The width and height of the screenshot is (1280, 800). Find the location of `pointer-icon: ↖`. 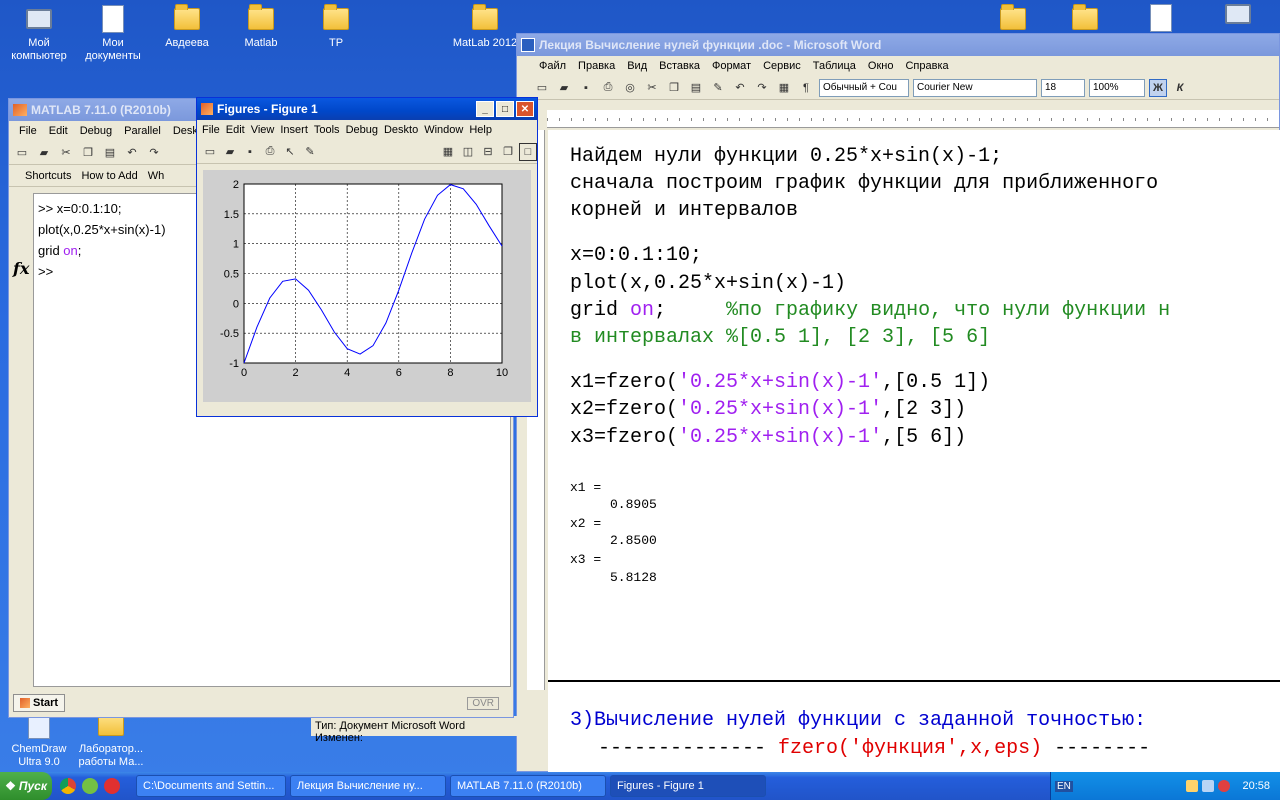

pointer-icon: ↖ is located at coordinates (290, 152).